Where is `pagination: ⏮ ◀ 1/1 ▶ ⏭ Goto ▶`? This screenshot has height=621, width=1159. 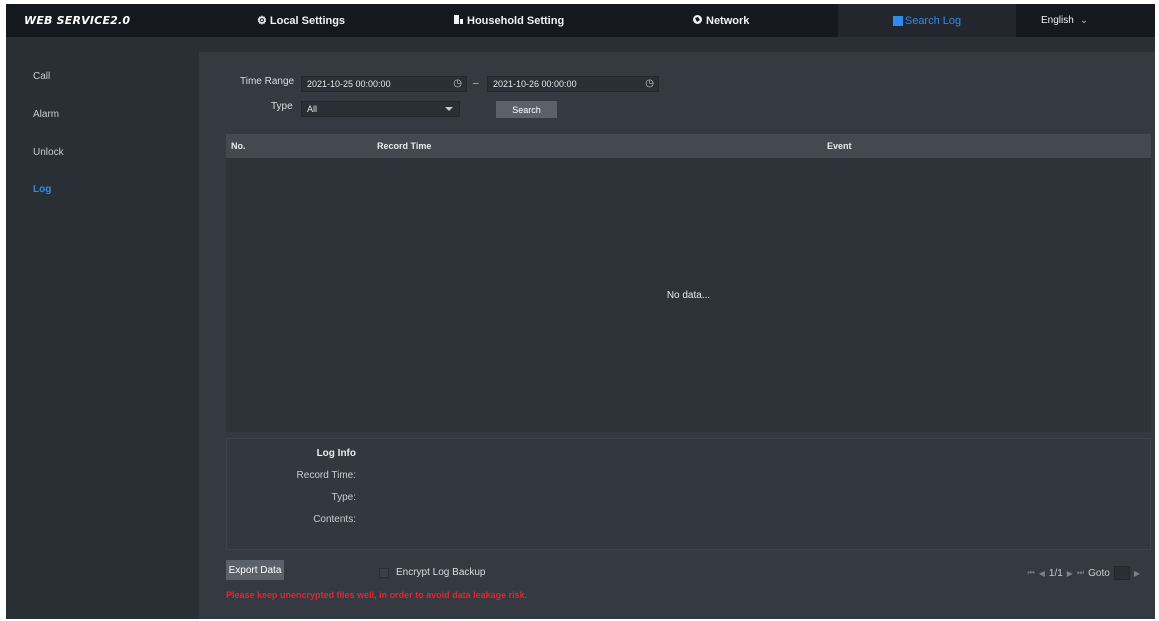 pagination: ⏮ ◀ 1/1 ▶ ⏭ Goto ▶ is located at coordinates (1084, 573).